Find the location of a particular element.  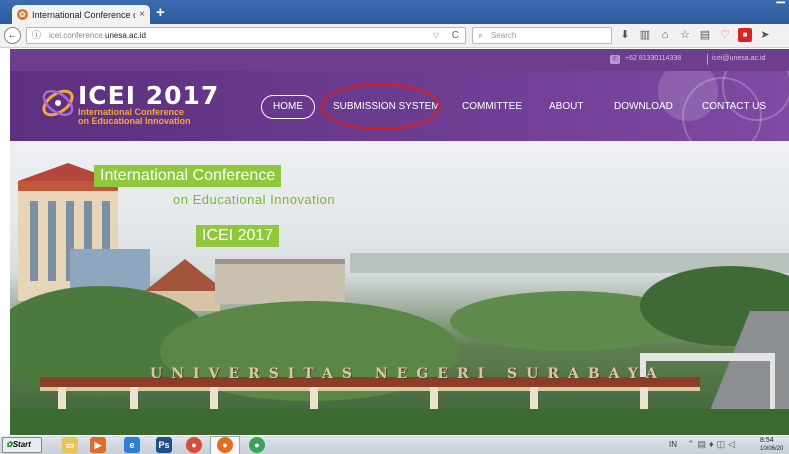

back-button: ← is located at coordinates (12, 35).